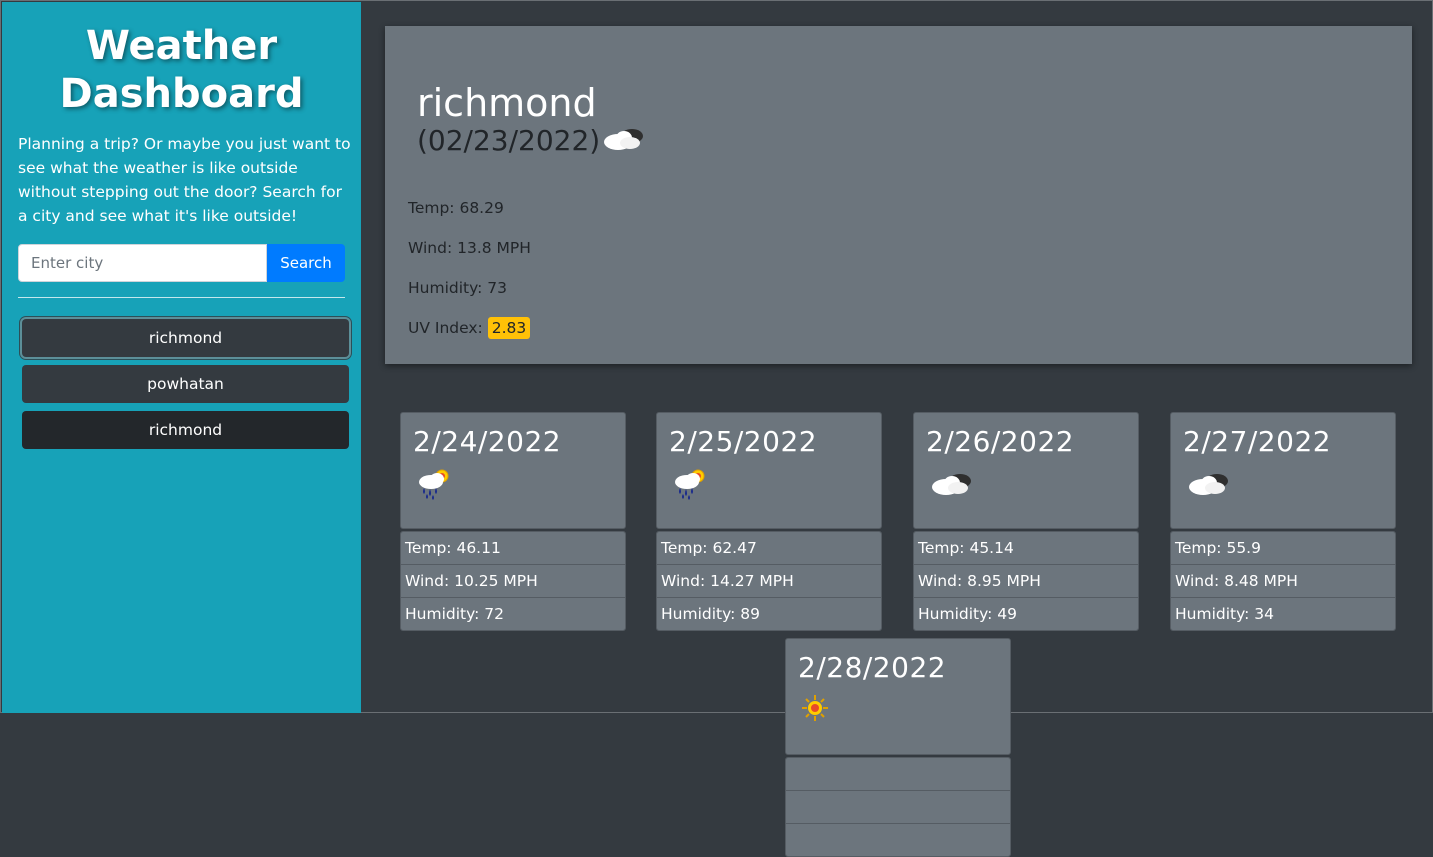 The width and height of the screenshot is (1433, 857). I want to click on forecast-date: 2/24/2022, so click(487, 441).